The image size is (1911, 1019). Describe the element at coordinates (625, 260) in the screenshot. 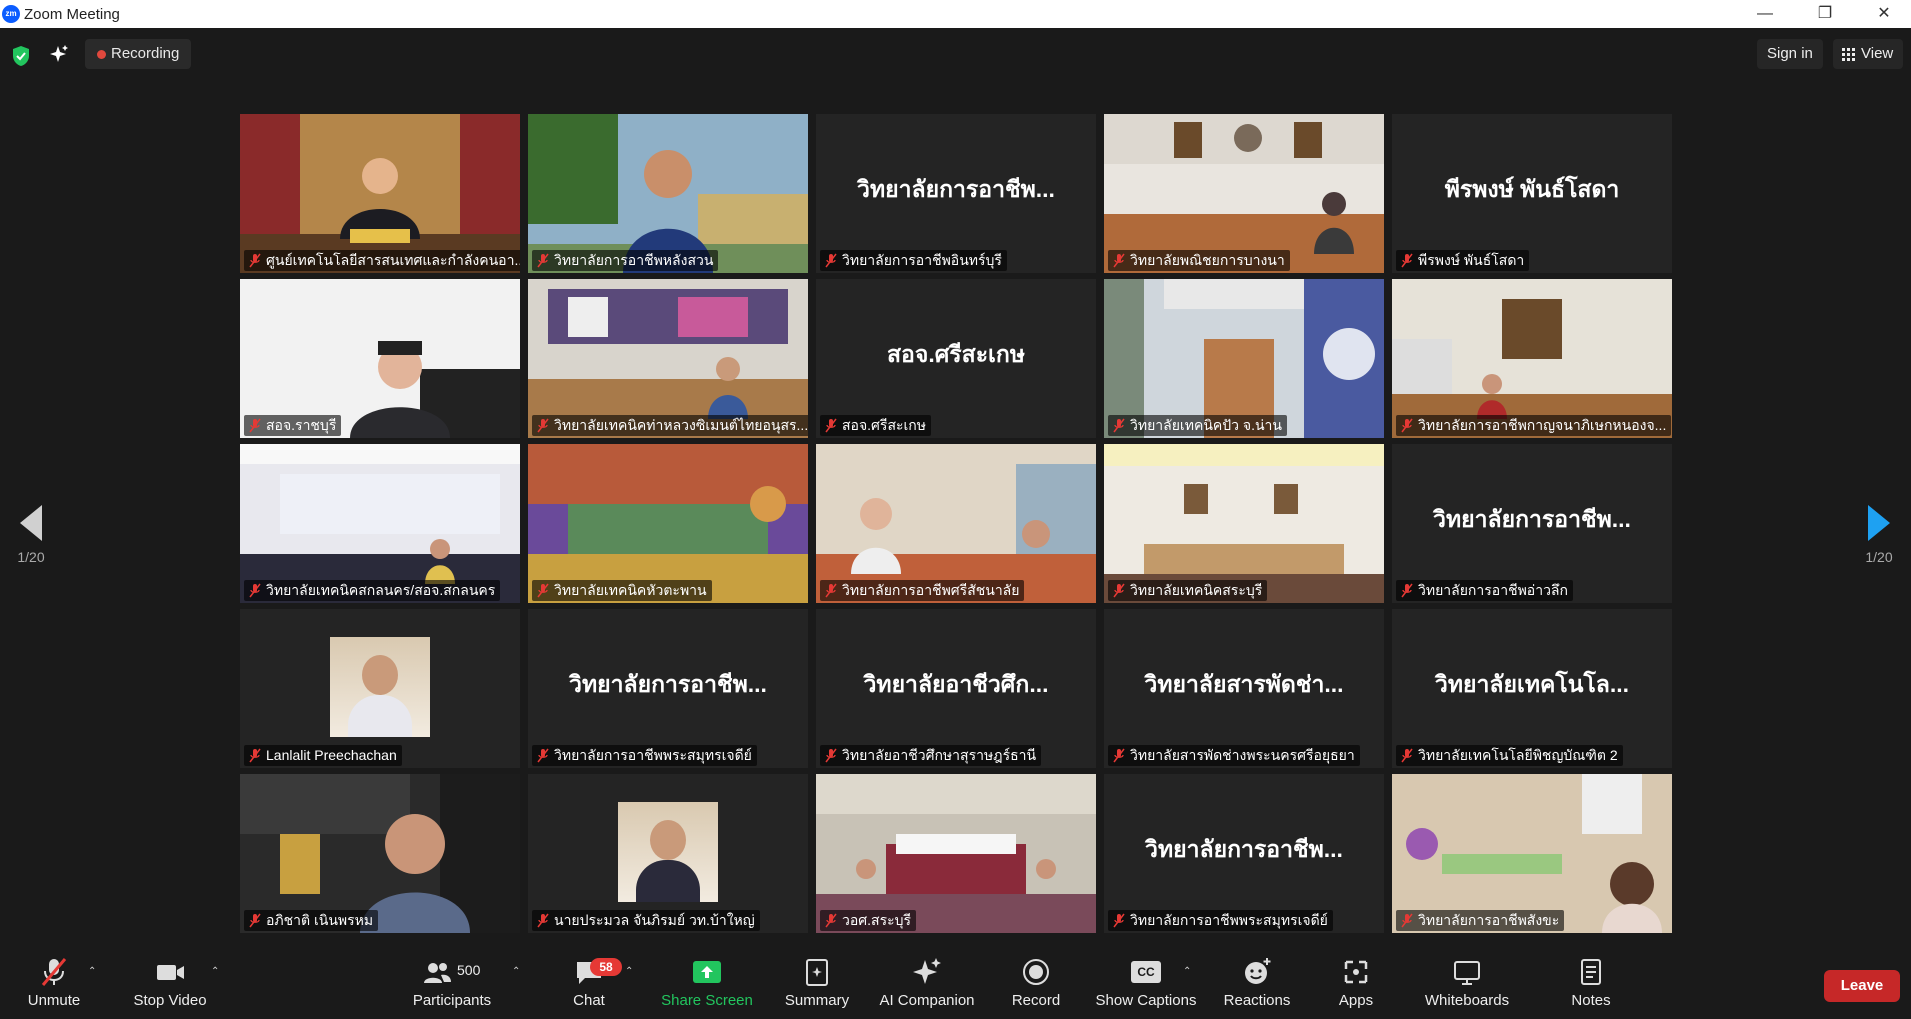

I see `participant-name-label: วิทยาลัยการอาชีพหลังสวน` at that location.